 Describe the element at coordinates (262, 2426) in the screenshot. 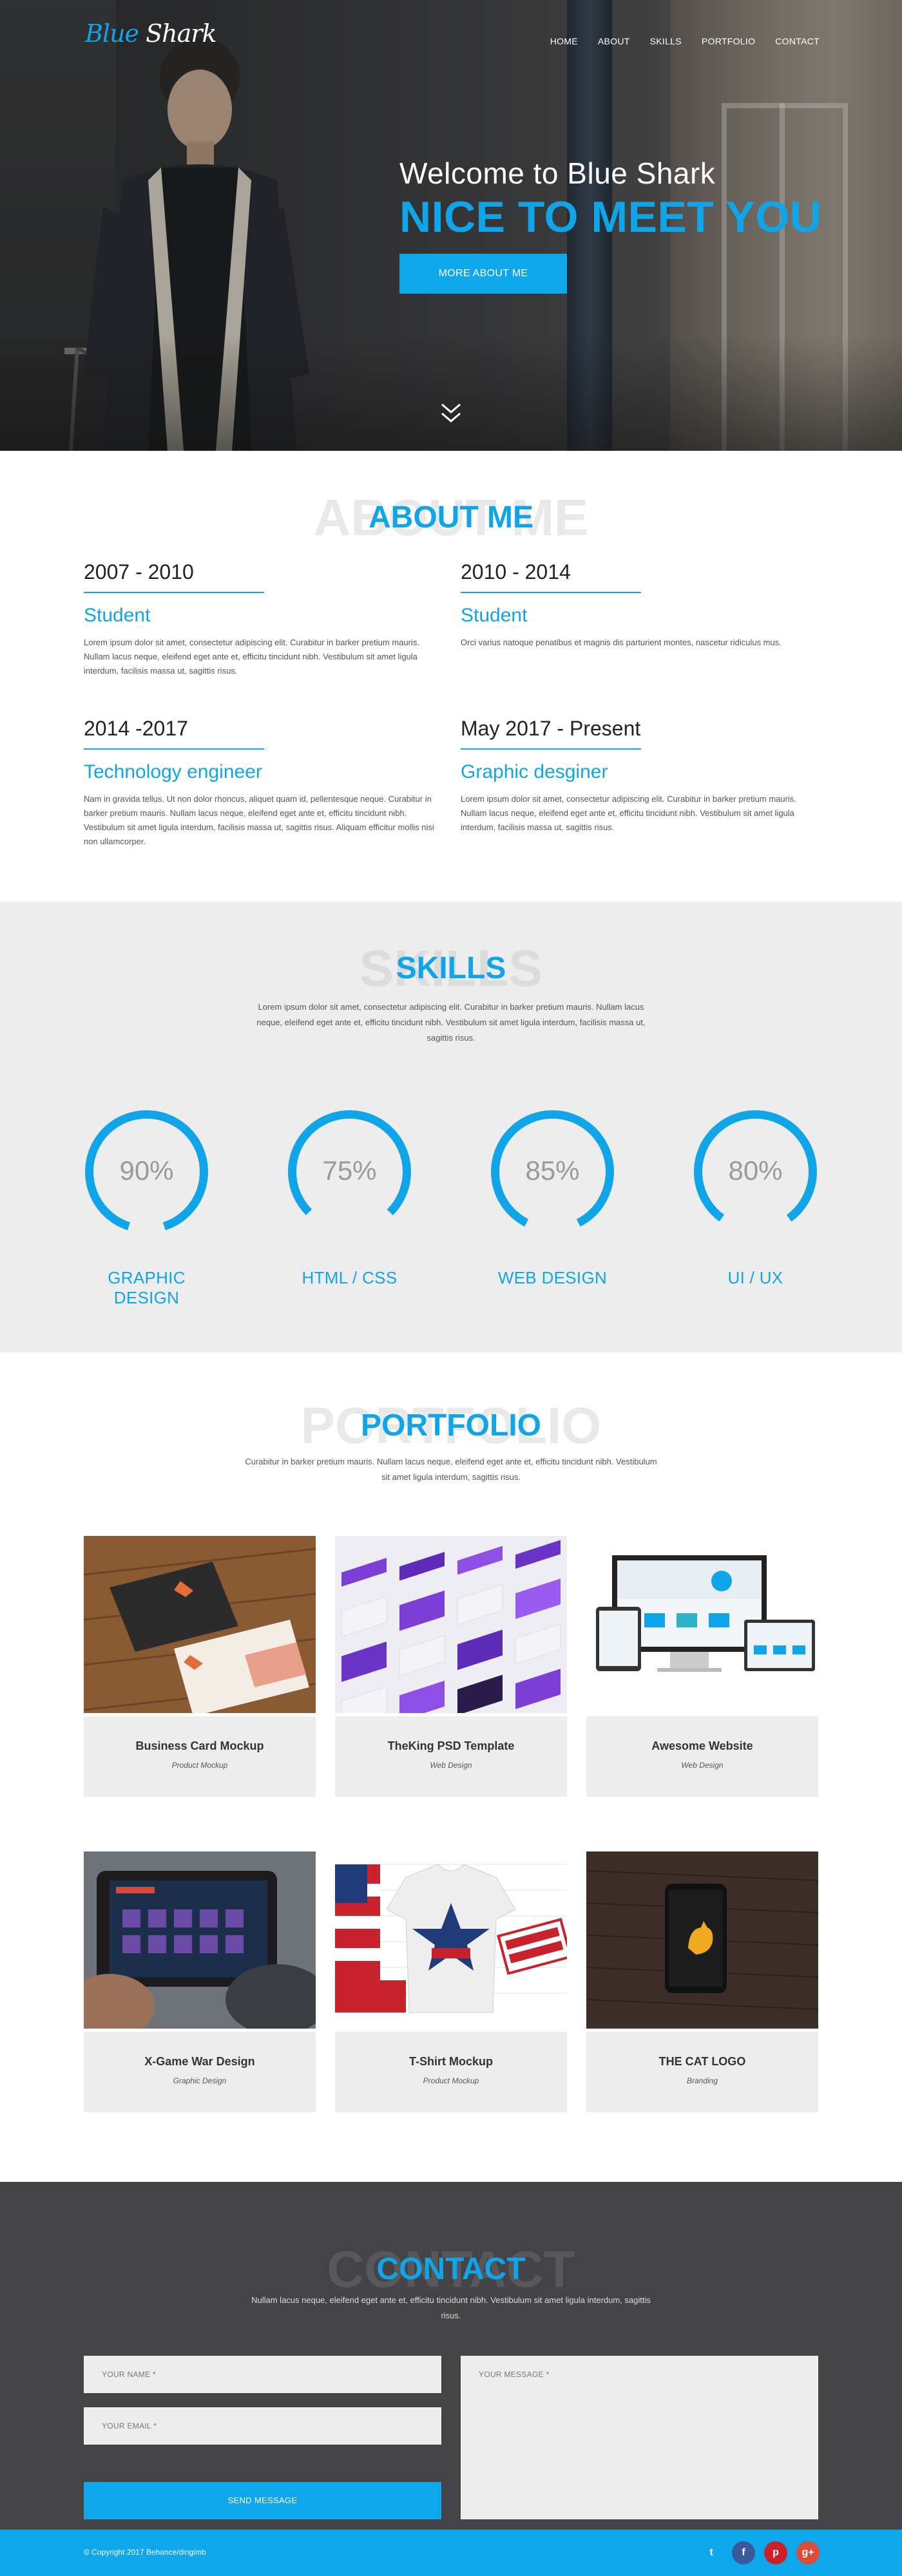

I see `email-field` at that location.